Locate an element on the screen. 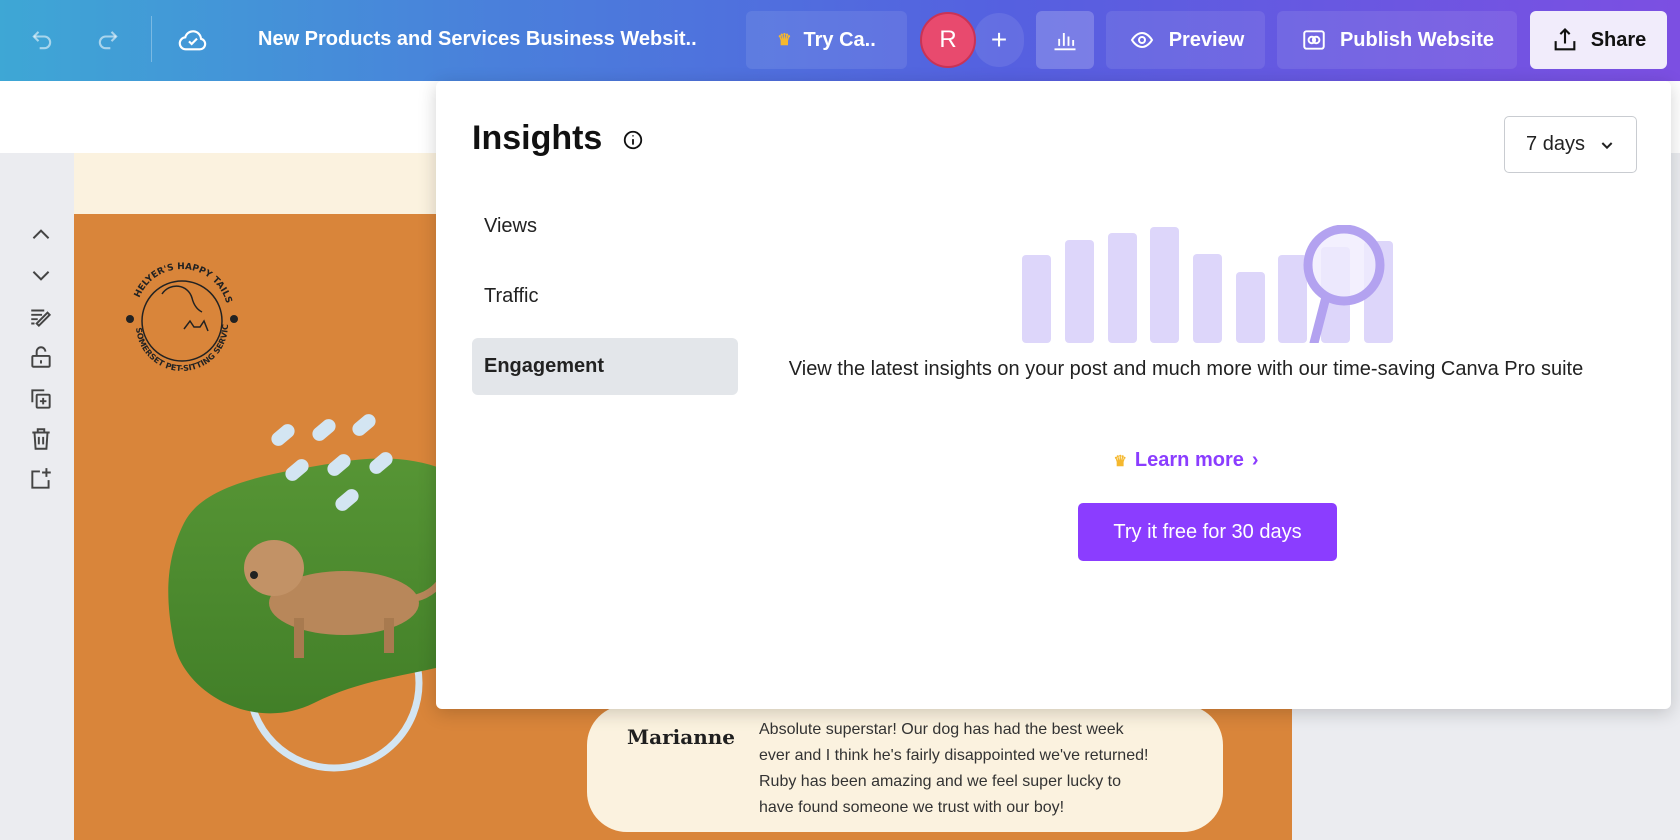  learn-more-link: ♛ Learn more › is located at coordinates (1186, 460).